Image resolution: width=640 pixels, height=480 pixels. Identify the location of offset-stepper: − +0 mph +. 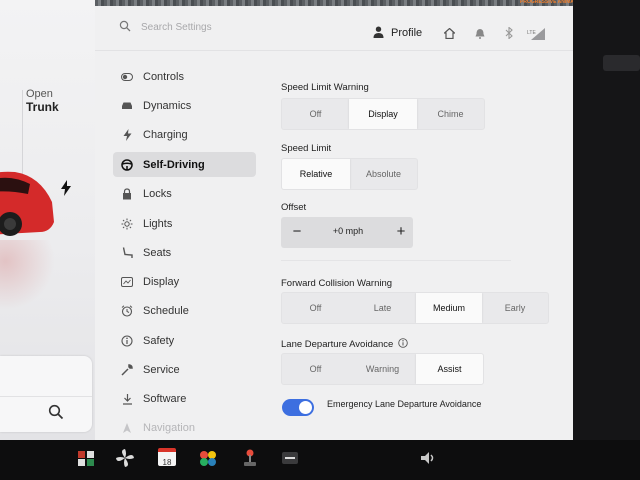
(347, 232).